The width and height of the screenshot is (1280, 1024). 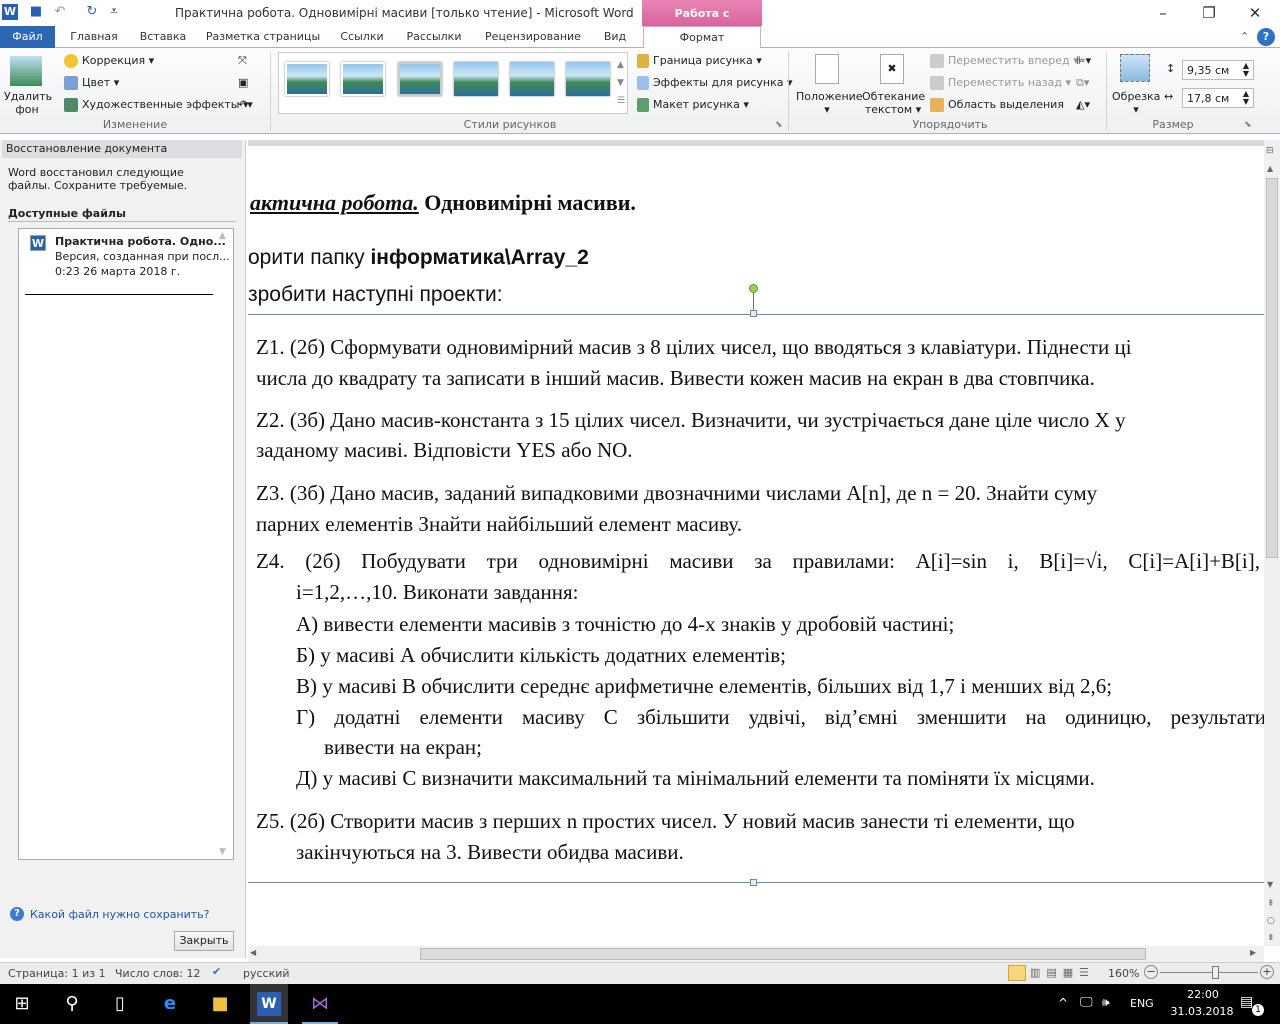 What do you see at coordinates (60, 12) in the screenshot?
I see `undo-icon: ↶` at bounding box center [60, 12].